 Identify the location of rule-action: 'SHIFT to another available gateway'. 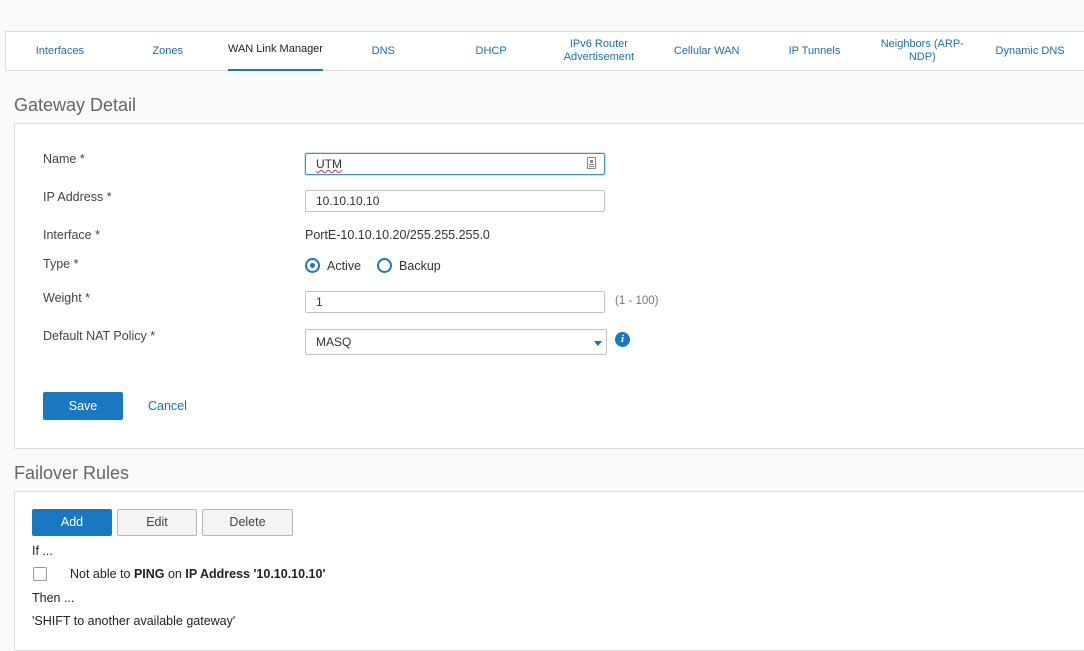
(134, 621).